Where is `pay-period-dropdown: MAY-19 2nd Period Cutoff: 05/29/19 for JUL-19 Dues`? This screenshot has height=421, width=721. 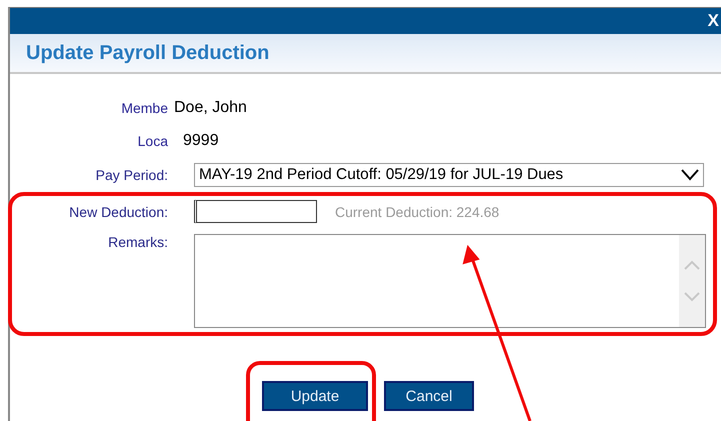 pay-period-dropdown: MAY-19 2nd Period Cutoff: 05/29/19 for JUL-19 Dues is located at coordinates (449, 175).